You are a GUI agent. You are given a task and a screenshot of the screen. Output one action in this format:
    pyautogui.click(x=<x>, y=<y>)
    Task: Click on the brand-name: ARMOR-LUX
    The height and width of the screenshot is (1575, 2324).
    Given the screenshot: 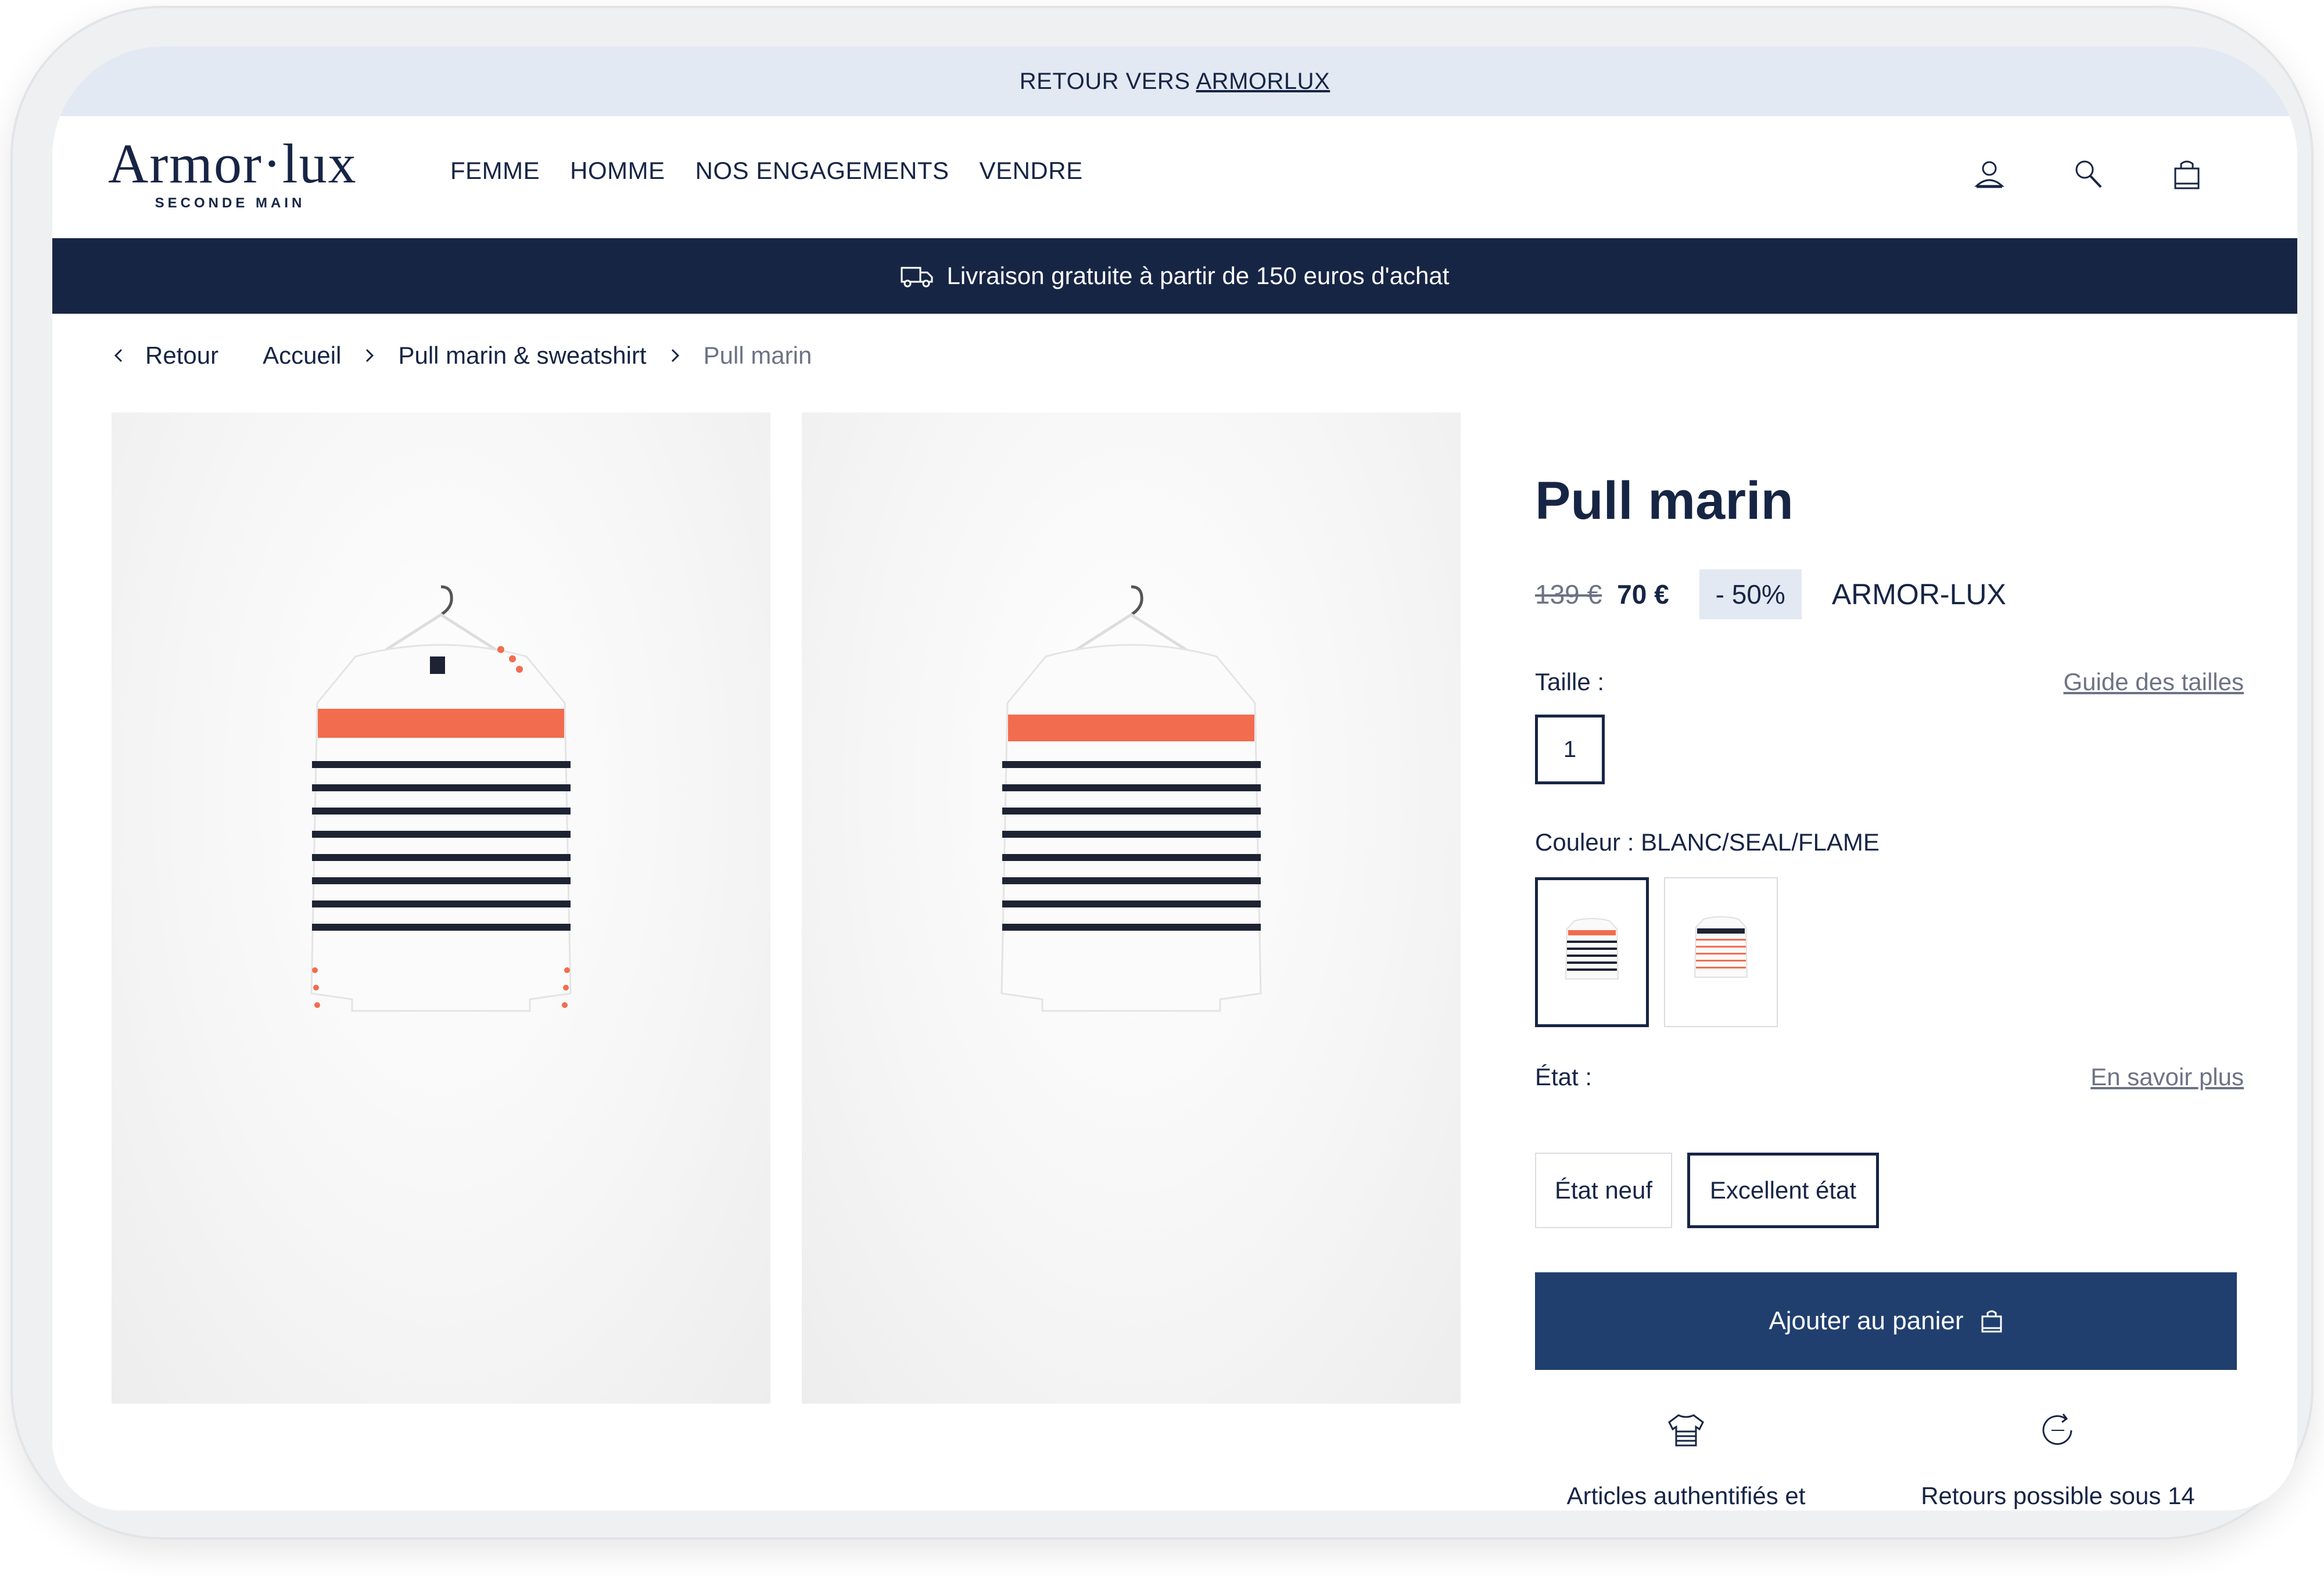 What is the action you would take?
    pyautogui.click(x=1918, y=594)
    